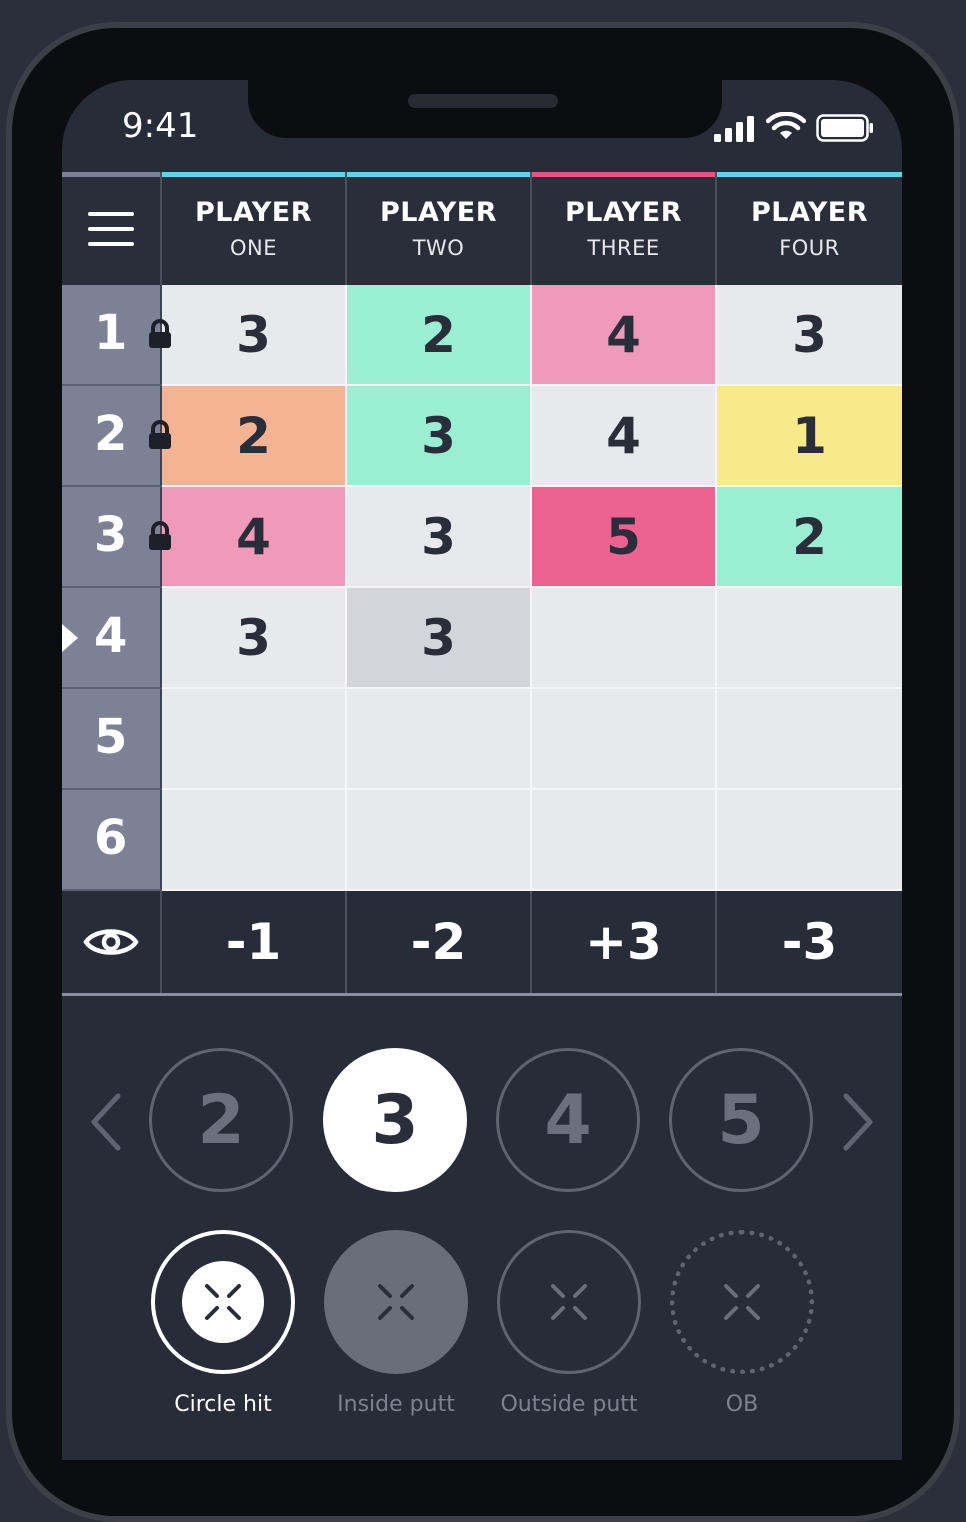  I want to click on eye-icon, so click(111, 942).